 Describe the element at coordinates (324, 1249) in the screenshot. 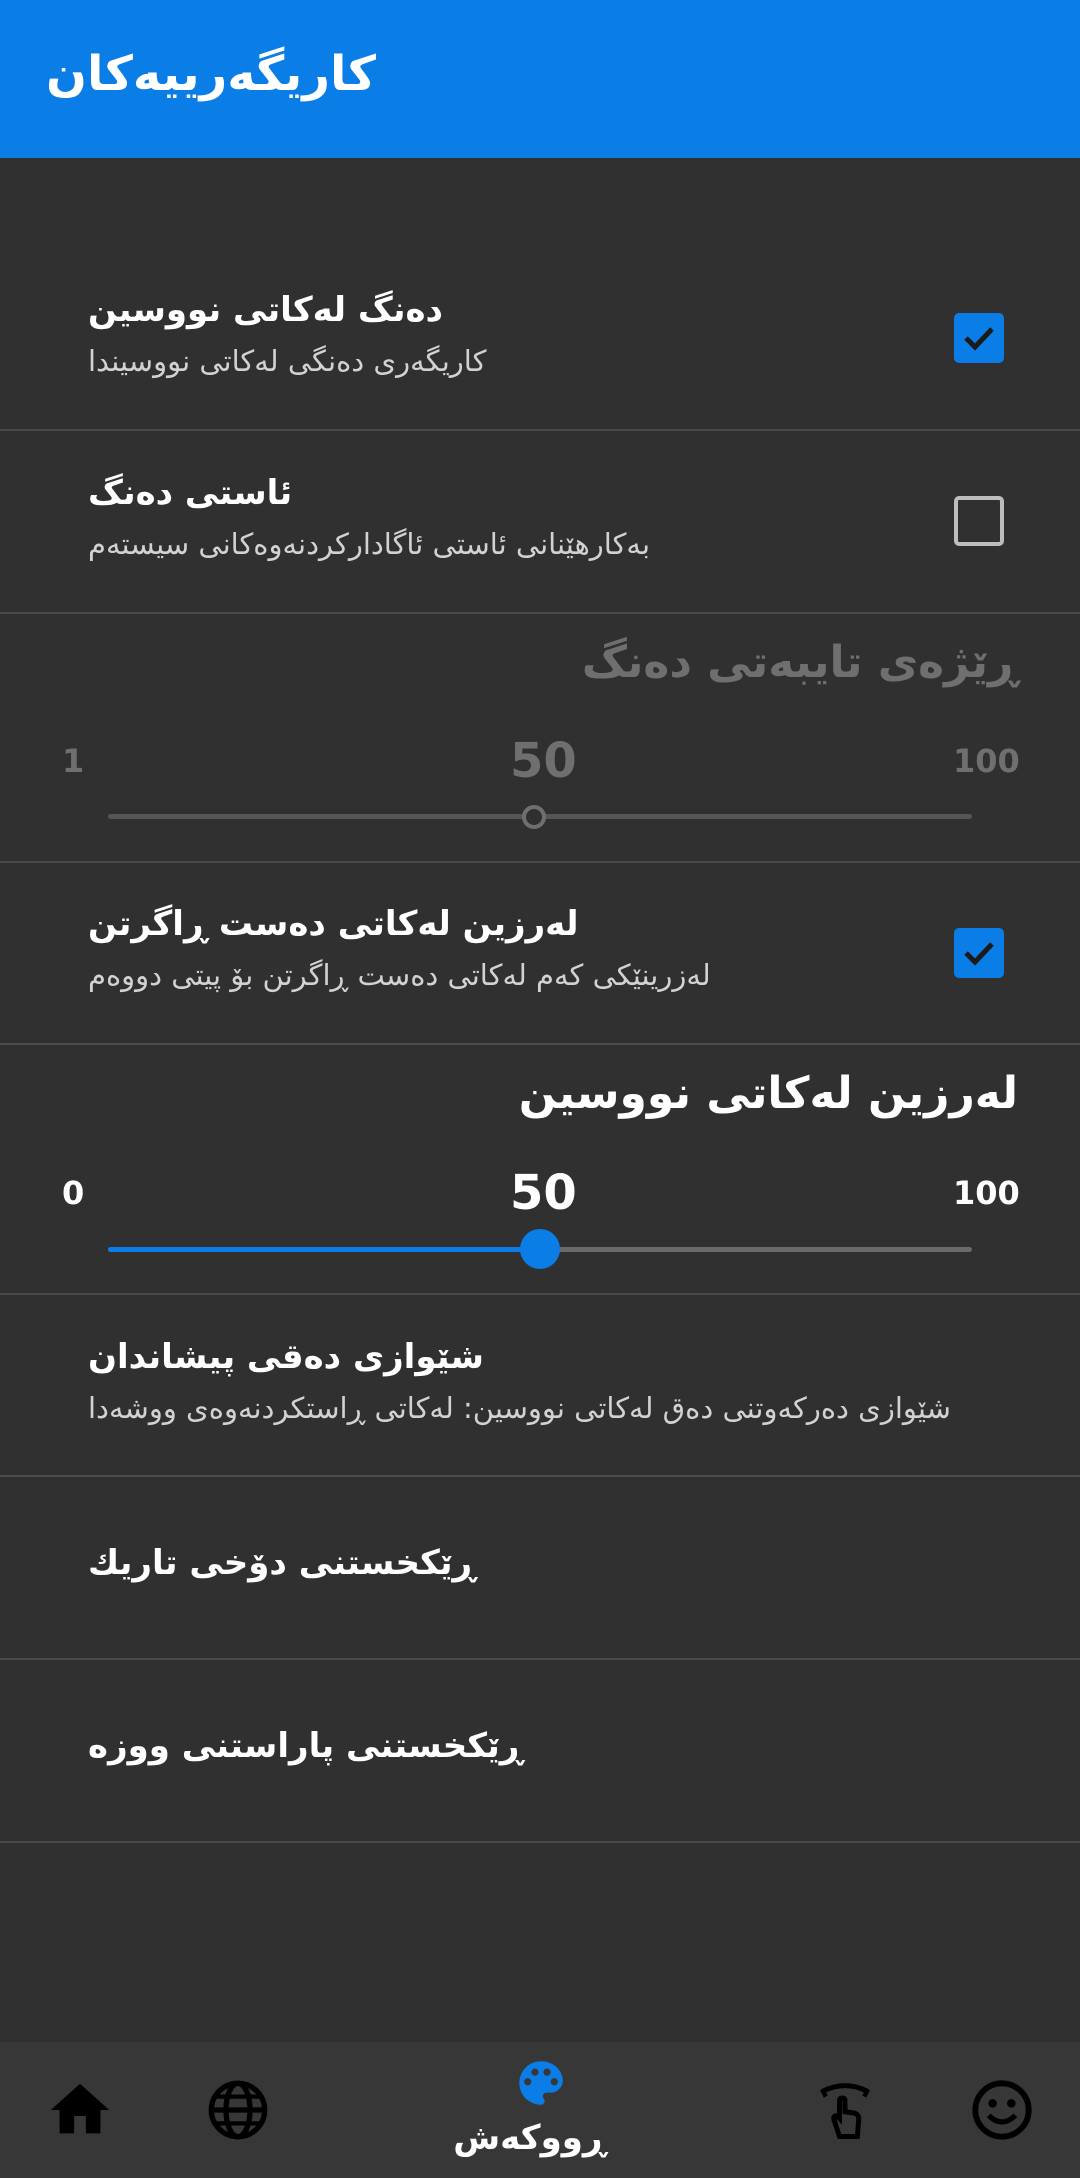

I see `seekbar-progress` at that location.